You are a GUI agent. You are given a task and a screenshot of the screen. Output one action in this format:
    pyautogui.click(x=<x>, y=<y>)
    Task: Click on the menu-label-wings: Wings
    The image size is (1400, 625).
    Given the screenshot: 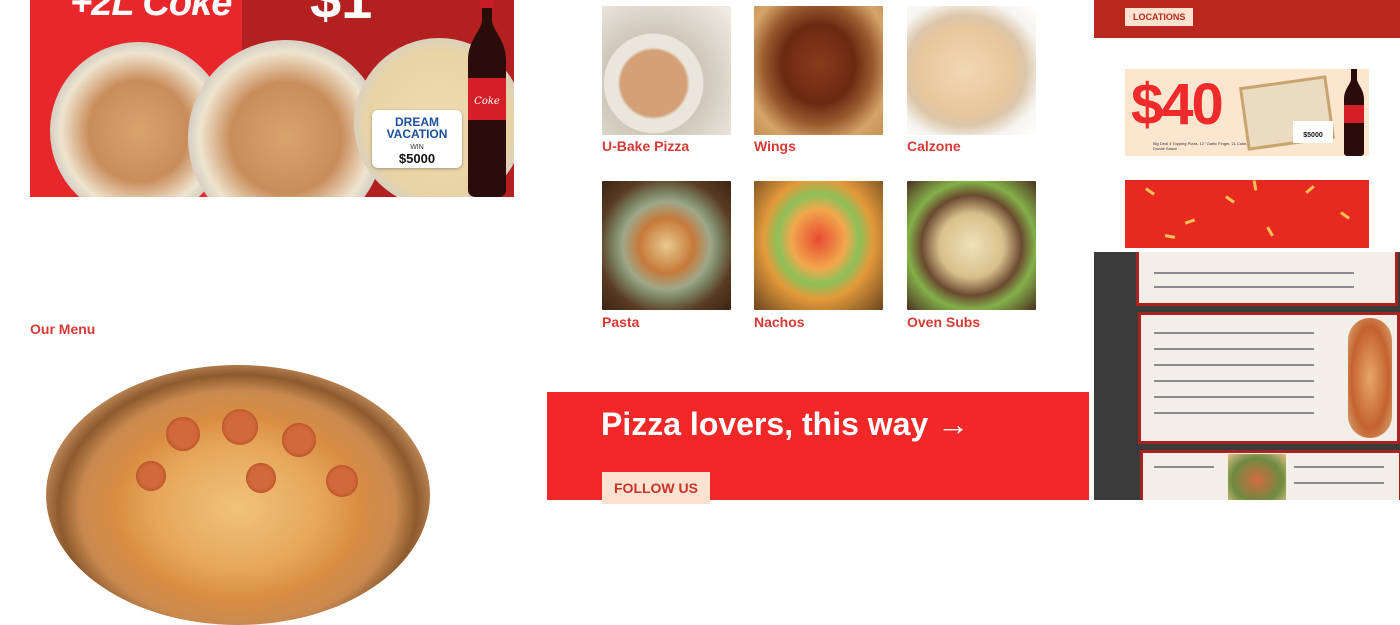 What is the action you would take?
    pyautogui.click(x=775, y=146)
    